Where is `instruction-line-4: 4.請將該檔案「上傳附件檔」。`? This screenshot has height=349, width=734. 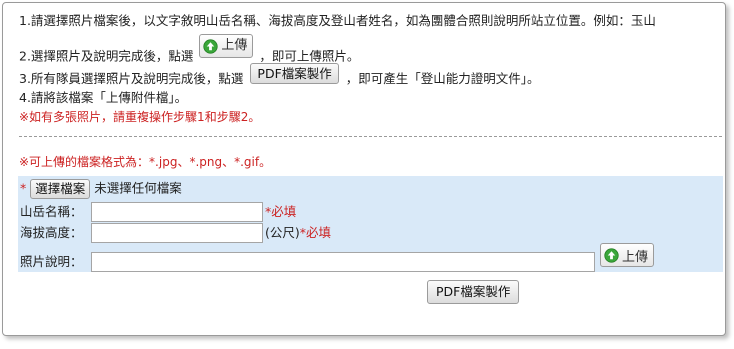 instruction-line-4: 4.請將該檔案「上傳附件檔」。 is located at coordinates (103, 98).